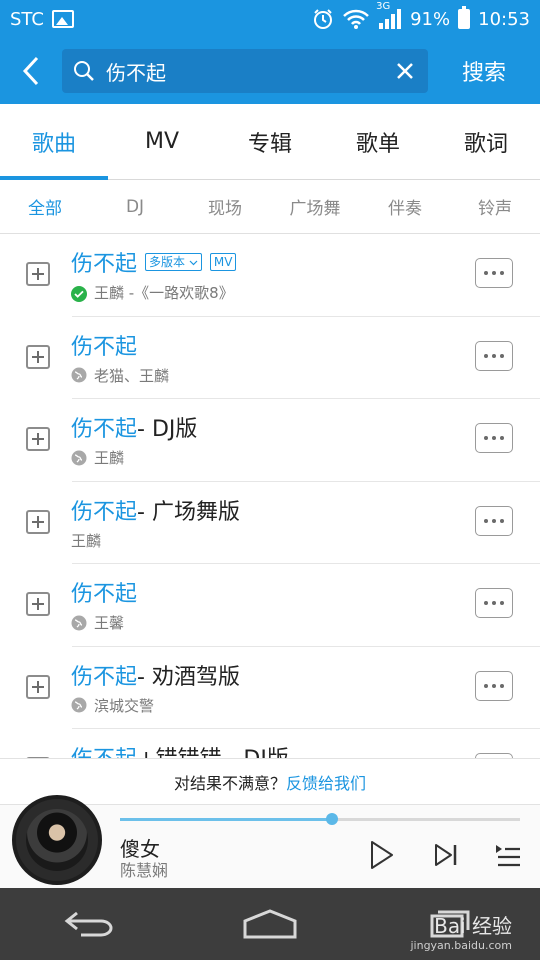 Image resolution: width=540 pixels, height=960 pixels. What do you see at coordinates (173, 262) in the screenshot?
I see `versions-badge: 多版本` at bounding box center [173, 262].